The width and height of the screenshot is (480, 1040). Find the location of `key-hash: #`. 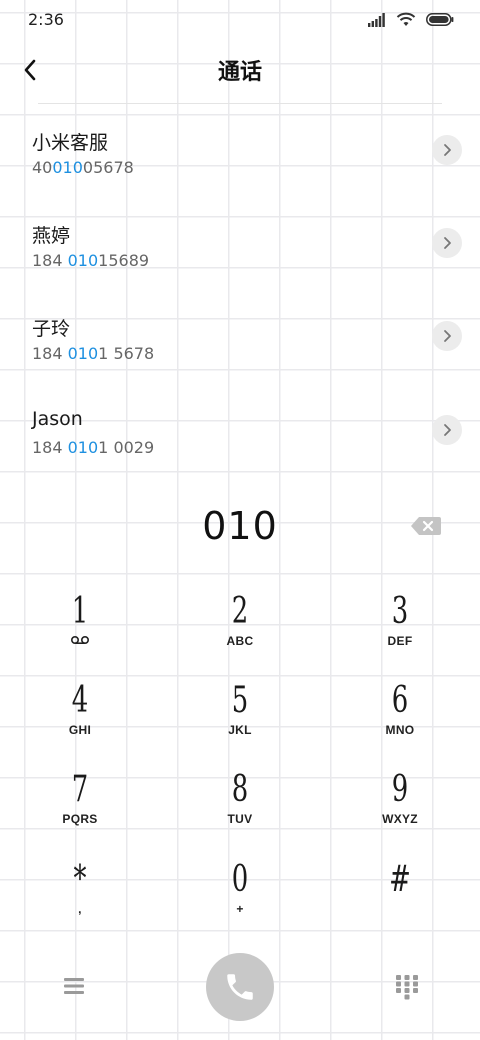

key-hash: # is located at coordinates (400, 899).